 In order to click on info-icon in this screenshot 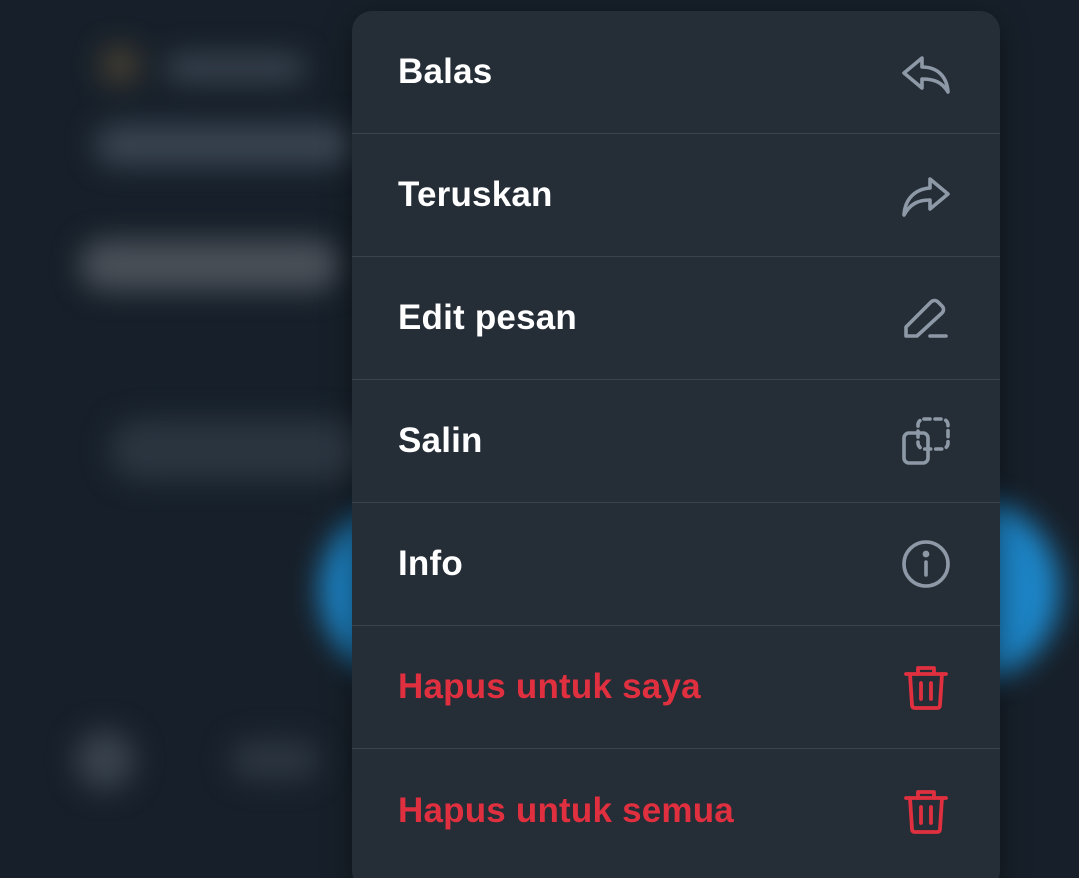, I will do `click(926, 564)`.